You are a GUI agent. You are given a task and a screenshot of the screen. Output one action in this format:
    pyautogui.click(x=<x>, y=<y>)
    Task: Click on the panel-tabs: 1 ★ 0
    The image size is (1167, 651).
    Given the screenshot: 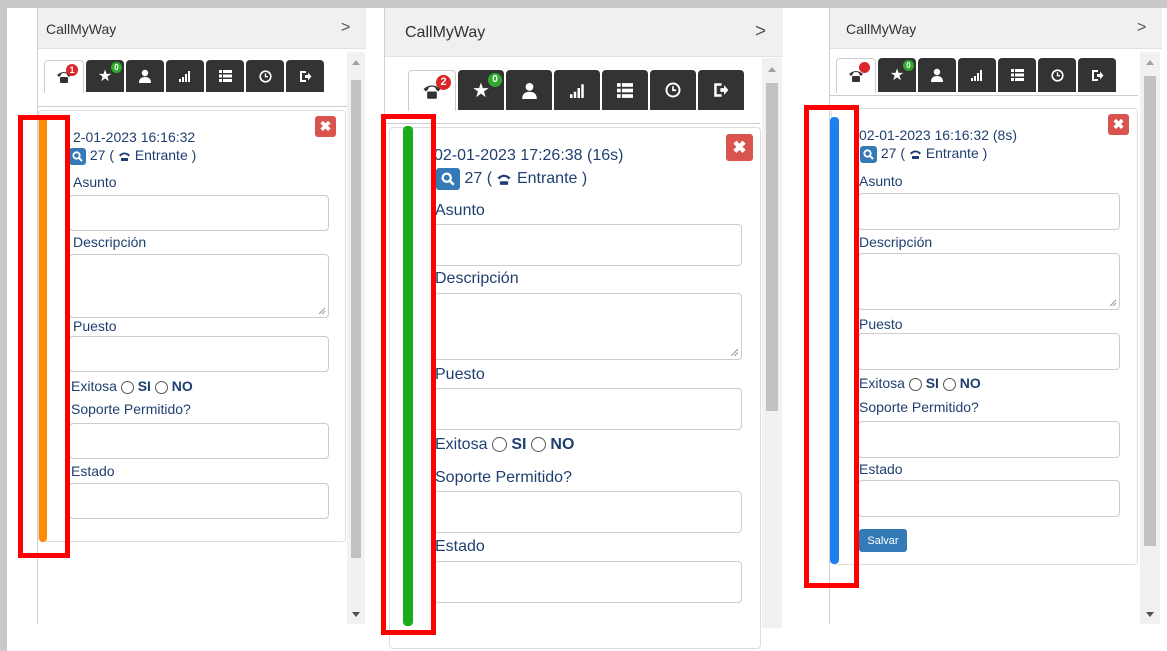 What is the action you would take?
    pyautogui.click(x=185, y=76)
    